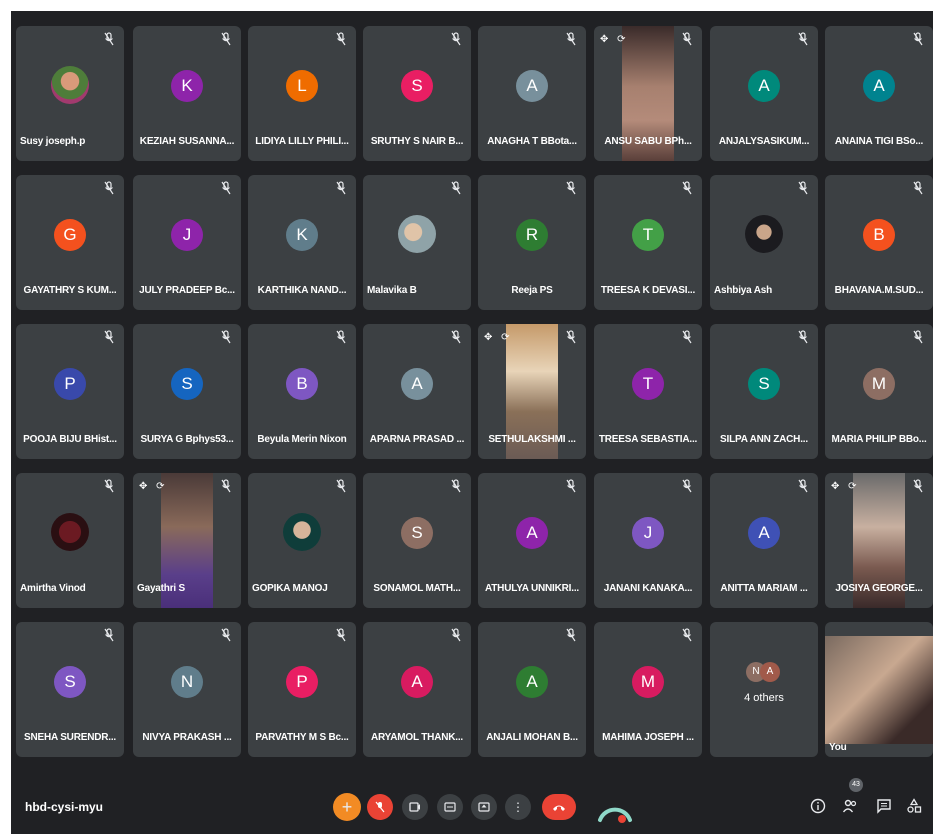 The image size is (933, 834). What do you see at coordinates (392, 290) in the screenshot?
I see `participant-name: Malavika B` at bounding box center [392, 290].